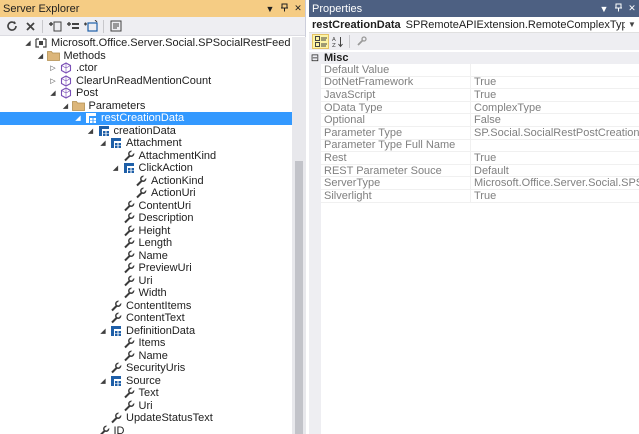 The width and height of the screenshot is (639, 434). What do you see at coordinates (146, 343) in the screenshot?
I see `tree-item: Items` at bounding box center [146, 343].